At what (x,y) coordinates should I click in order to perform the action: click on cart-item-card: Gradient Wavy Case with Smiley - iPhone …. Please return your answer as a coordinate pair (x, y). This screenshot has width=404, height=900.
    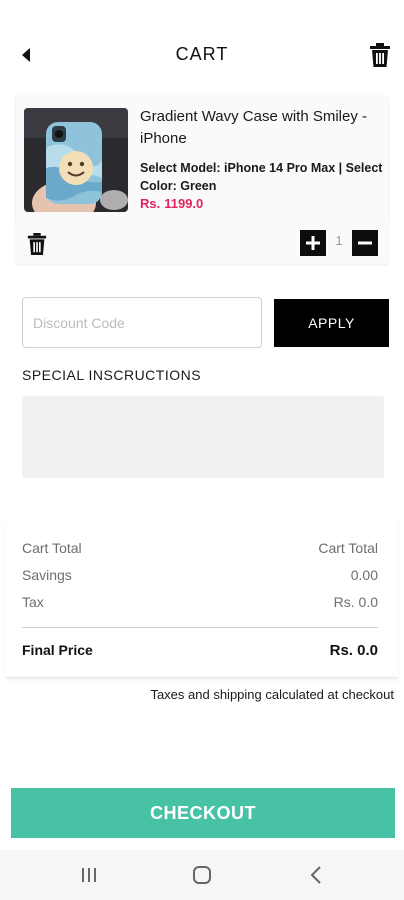
    Looking at the image, I should click on (202, 160).